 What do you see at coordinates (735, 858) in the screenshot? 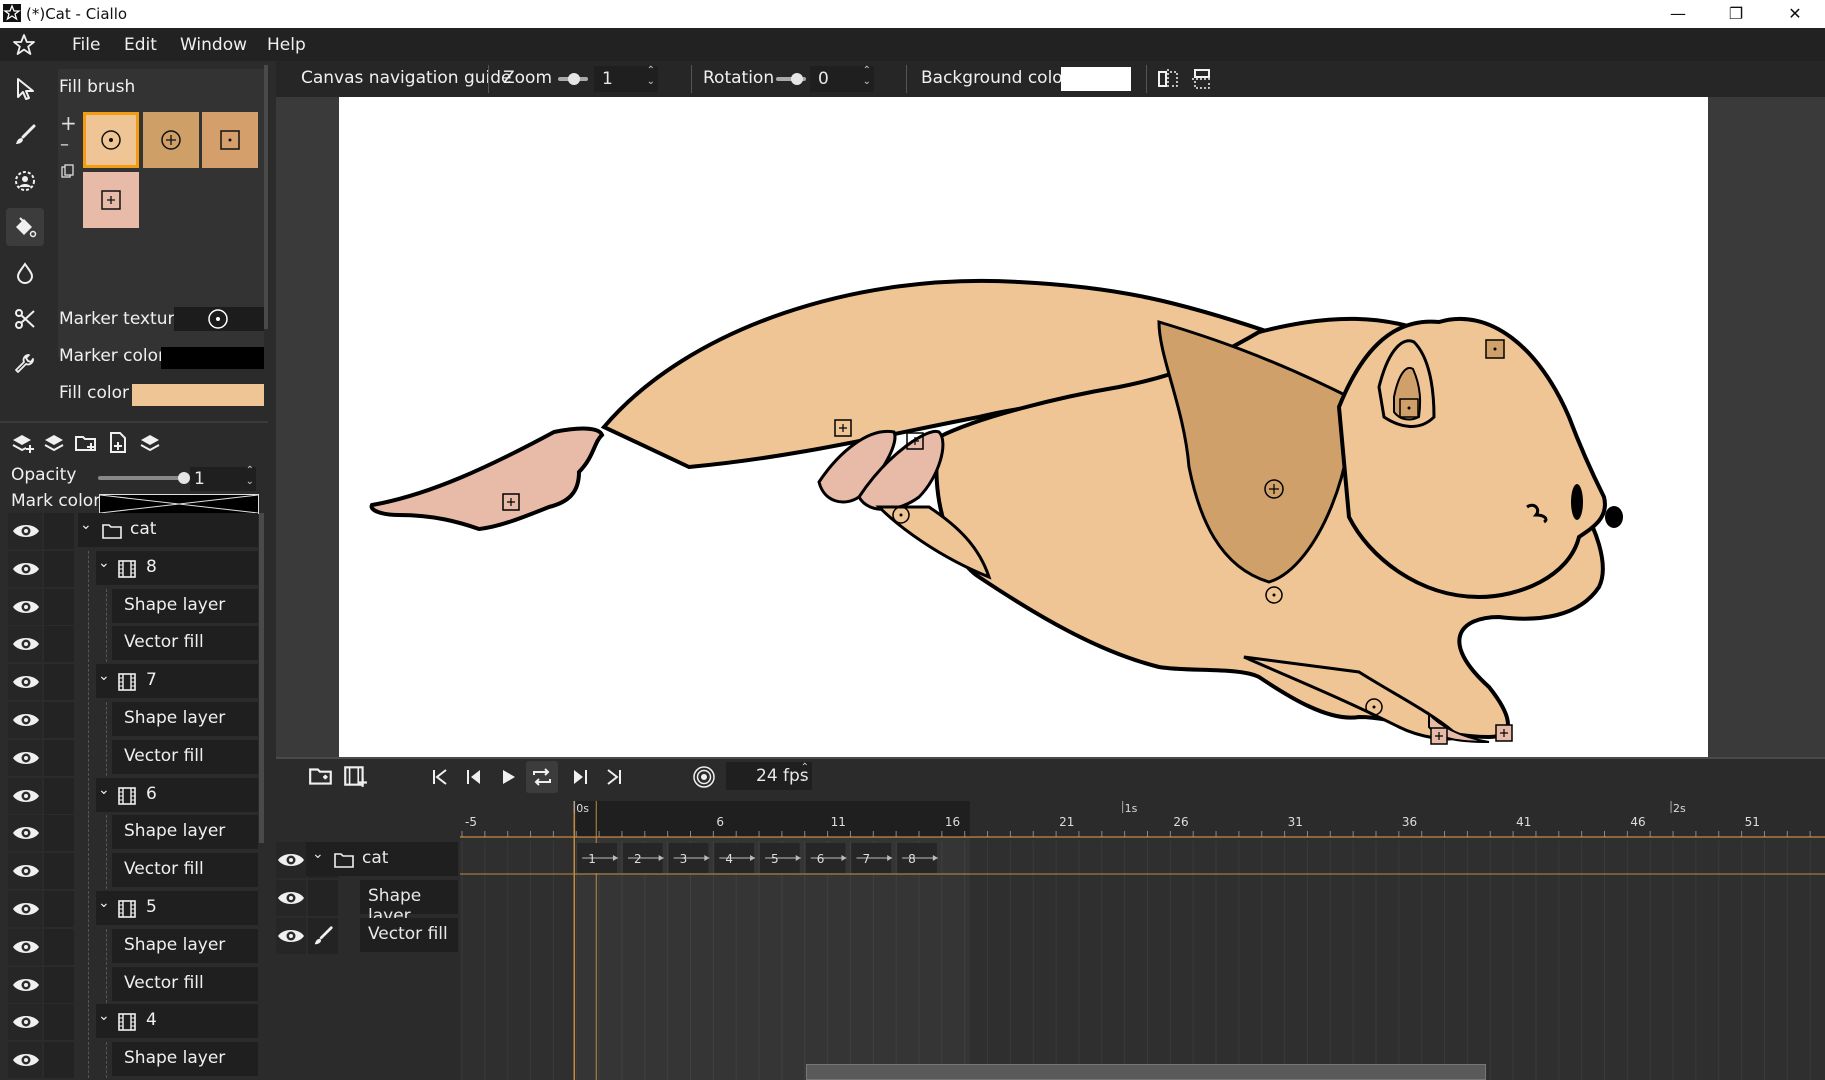
I see `keyframe: 4` at bounding box center [735, 858].